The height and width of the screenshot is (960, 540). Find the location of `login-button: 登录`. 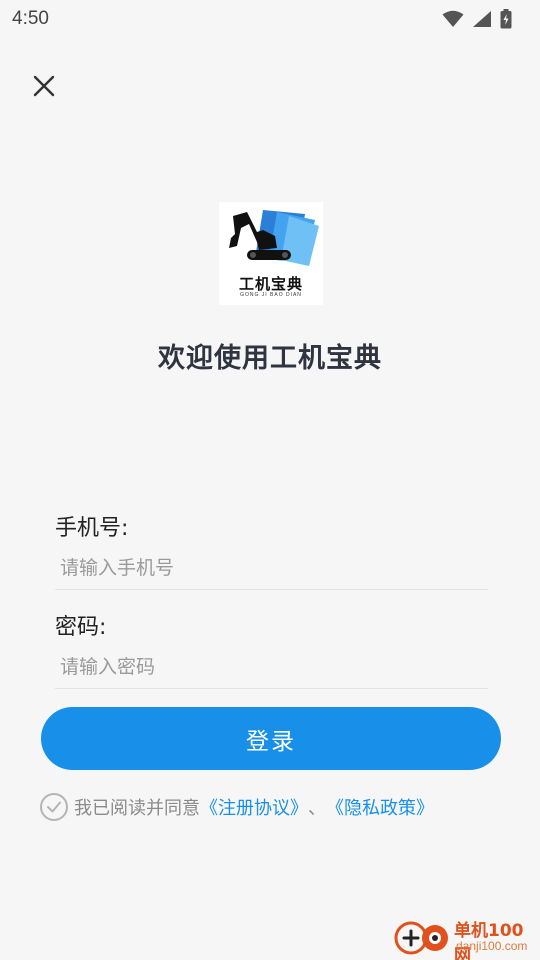

login-button: 登录 is located at coordinates (271, 738).